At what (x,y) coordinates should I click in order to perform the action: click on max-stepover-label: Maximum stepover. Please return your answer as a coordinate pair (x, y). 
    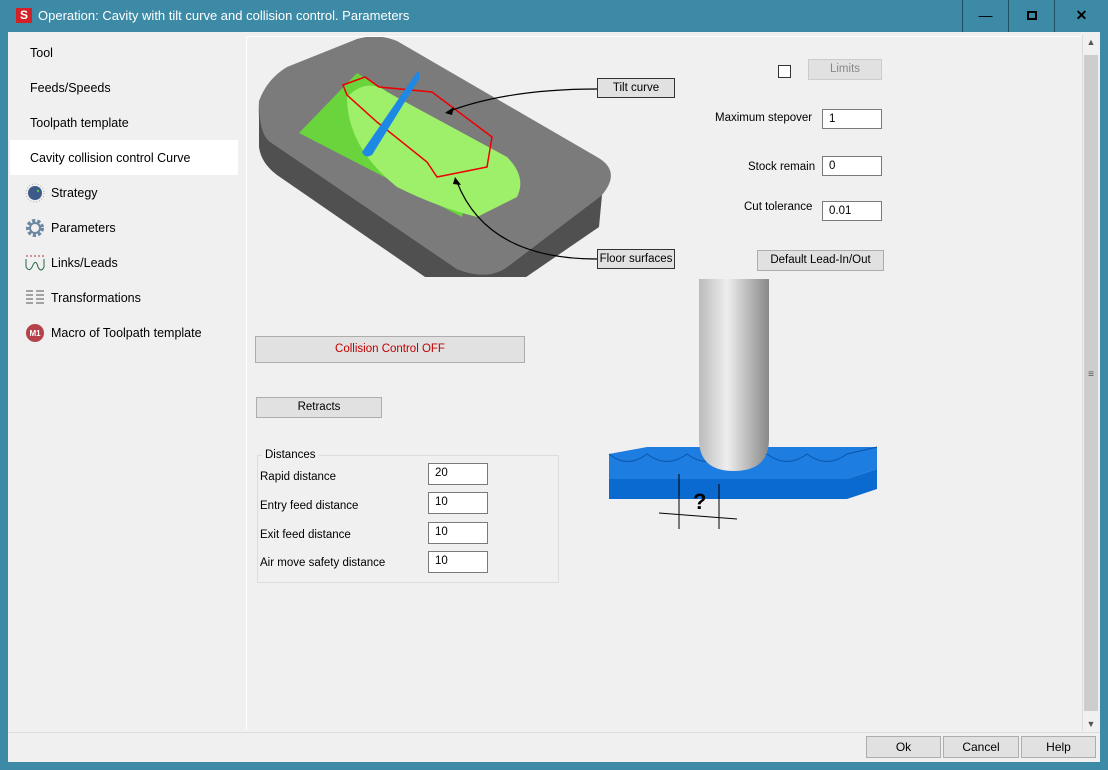
    Looking at the image, I should click on (764, 118).